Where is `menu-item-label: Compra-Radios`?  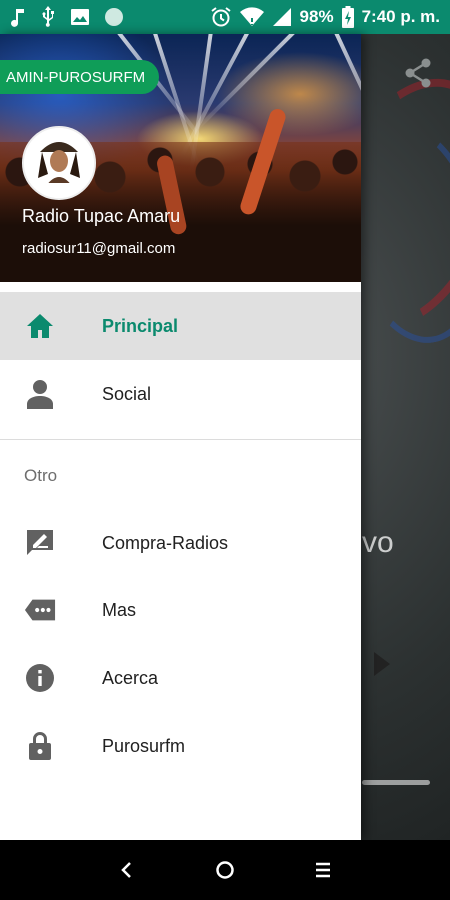
menu-item-label: Compra-Radios is located at coordinates (165, 542).